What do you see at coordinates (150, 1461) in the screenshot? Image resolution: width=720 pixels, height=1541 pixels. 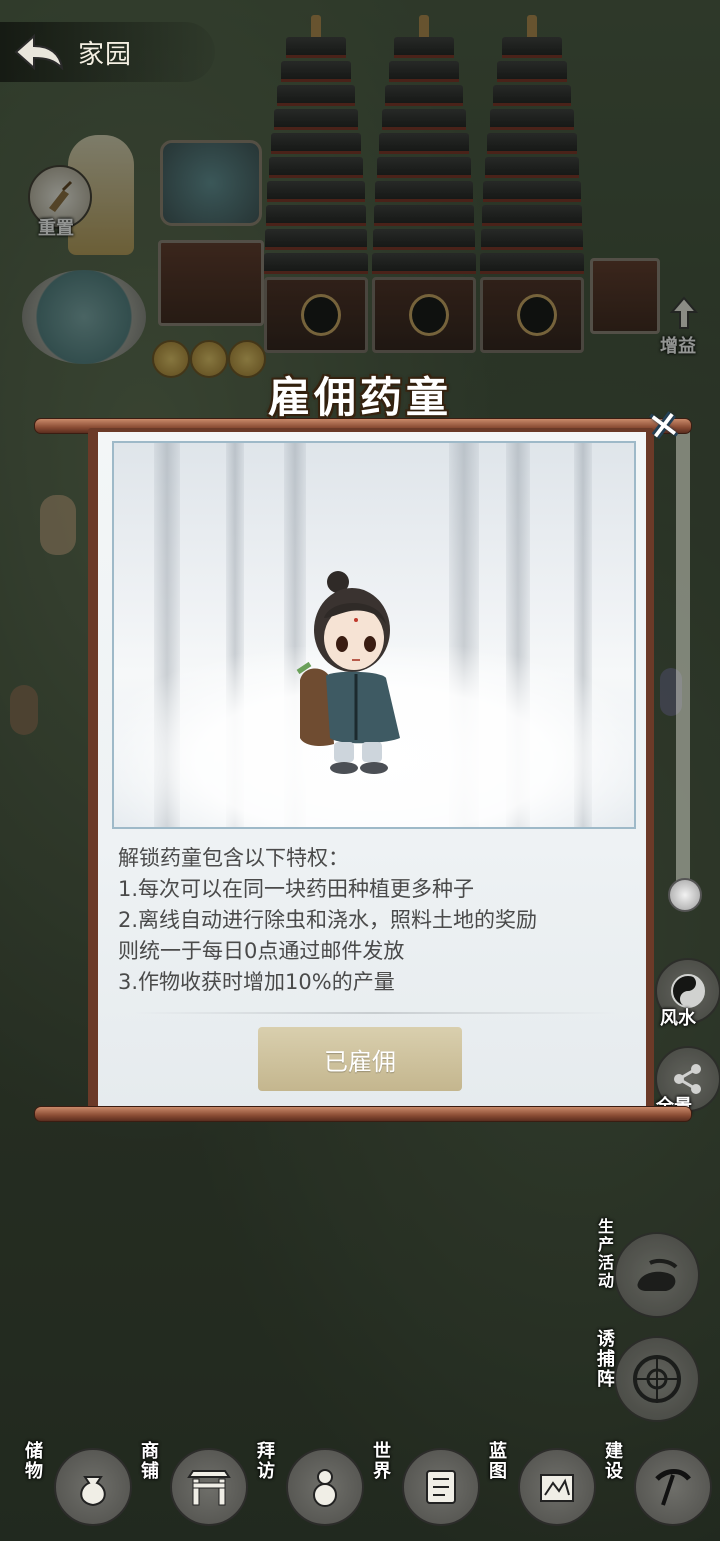 I see `nav-shop-label: 商铺` at bounding box center [150, 1461].